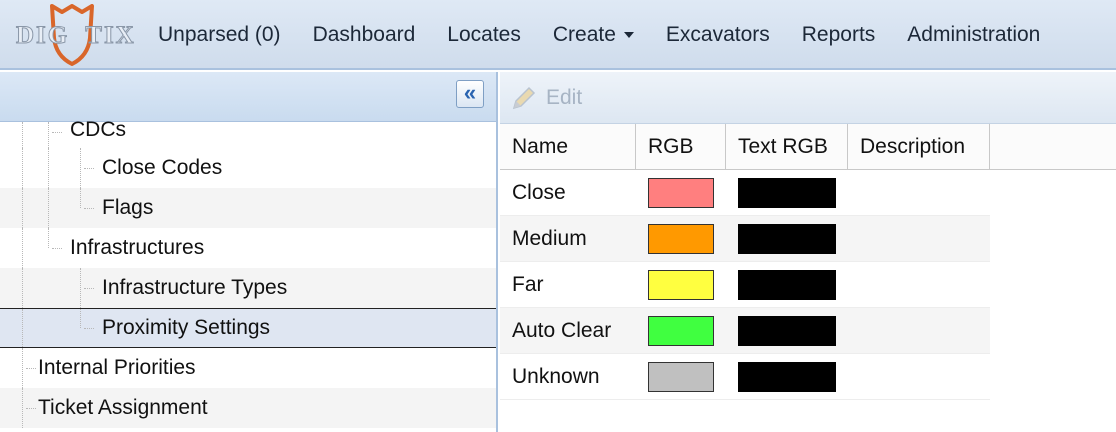  I want to click on cell-name: Far, so click(528, 284).